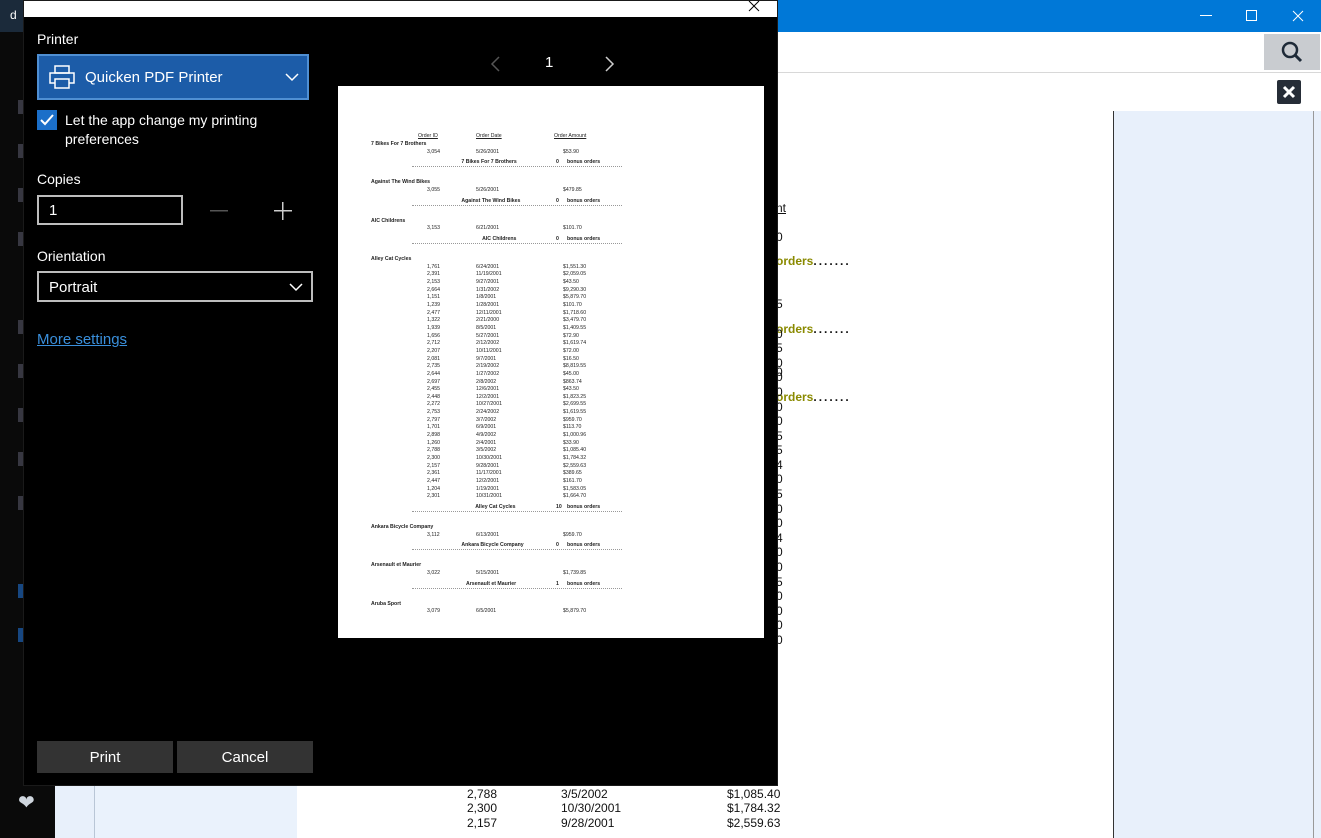 The height and width of the screenshot is (838, 1321). Describe the element at coordinates (609, 64) in the screenshot. I see `next-page-icon` at that location.